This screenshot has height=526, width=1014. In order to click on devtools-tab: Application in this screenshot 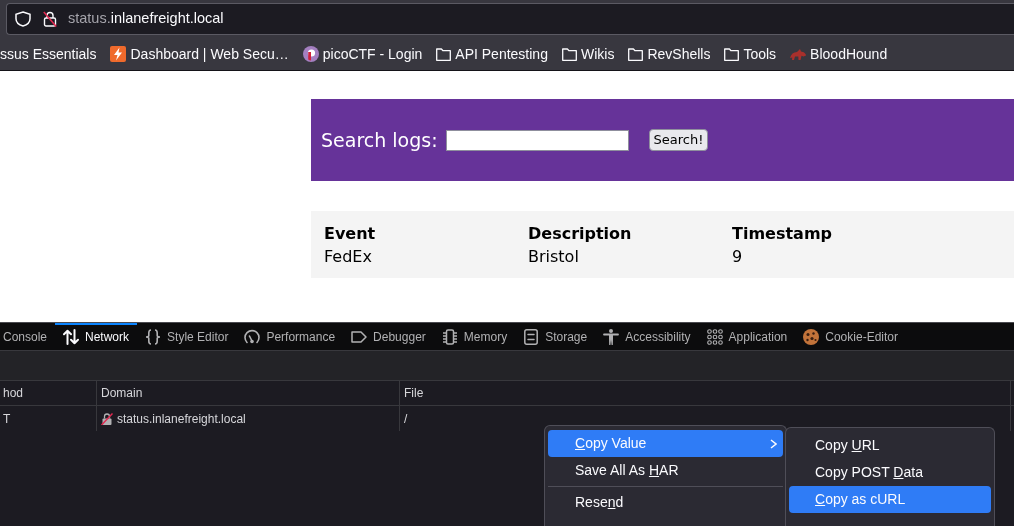, I will do `click(747, 336)`.